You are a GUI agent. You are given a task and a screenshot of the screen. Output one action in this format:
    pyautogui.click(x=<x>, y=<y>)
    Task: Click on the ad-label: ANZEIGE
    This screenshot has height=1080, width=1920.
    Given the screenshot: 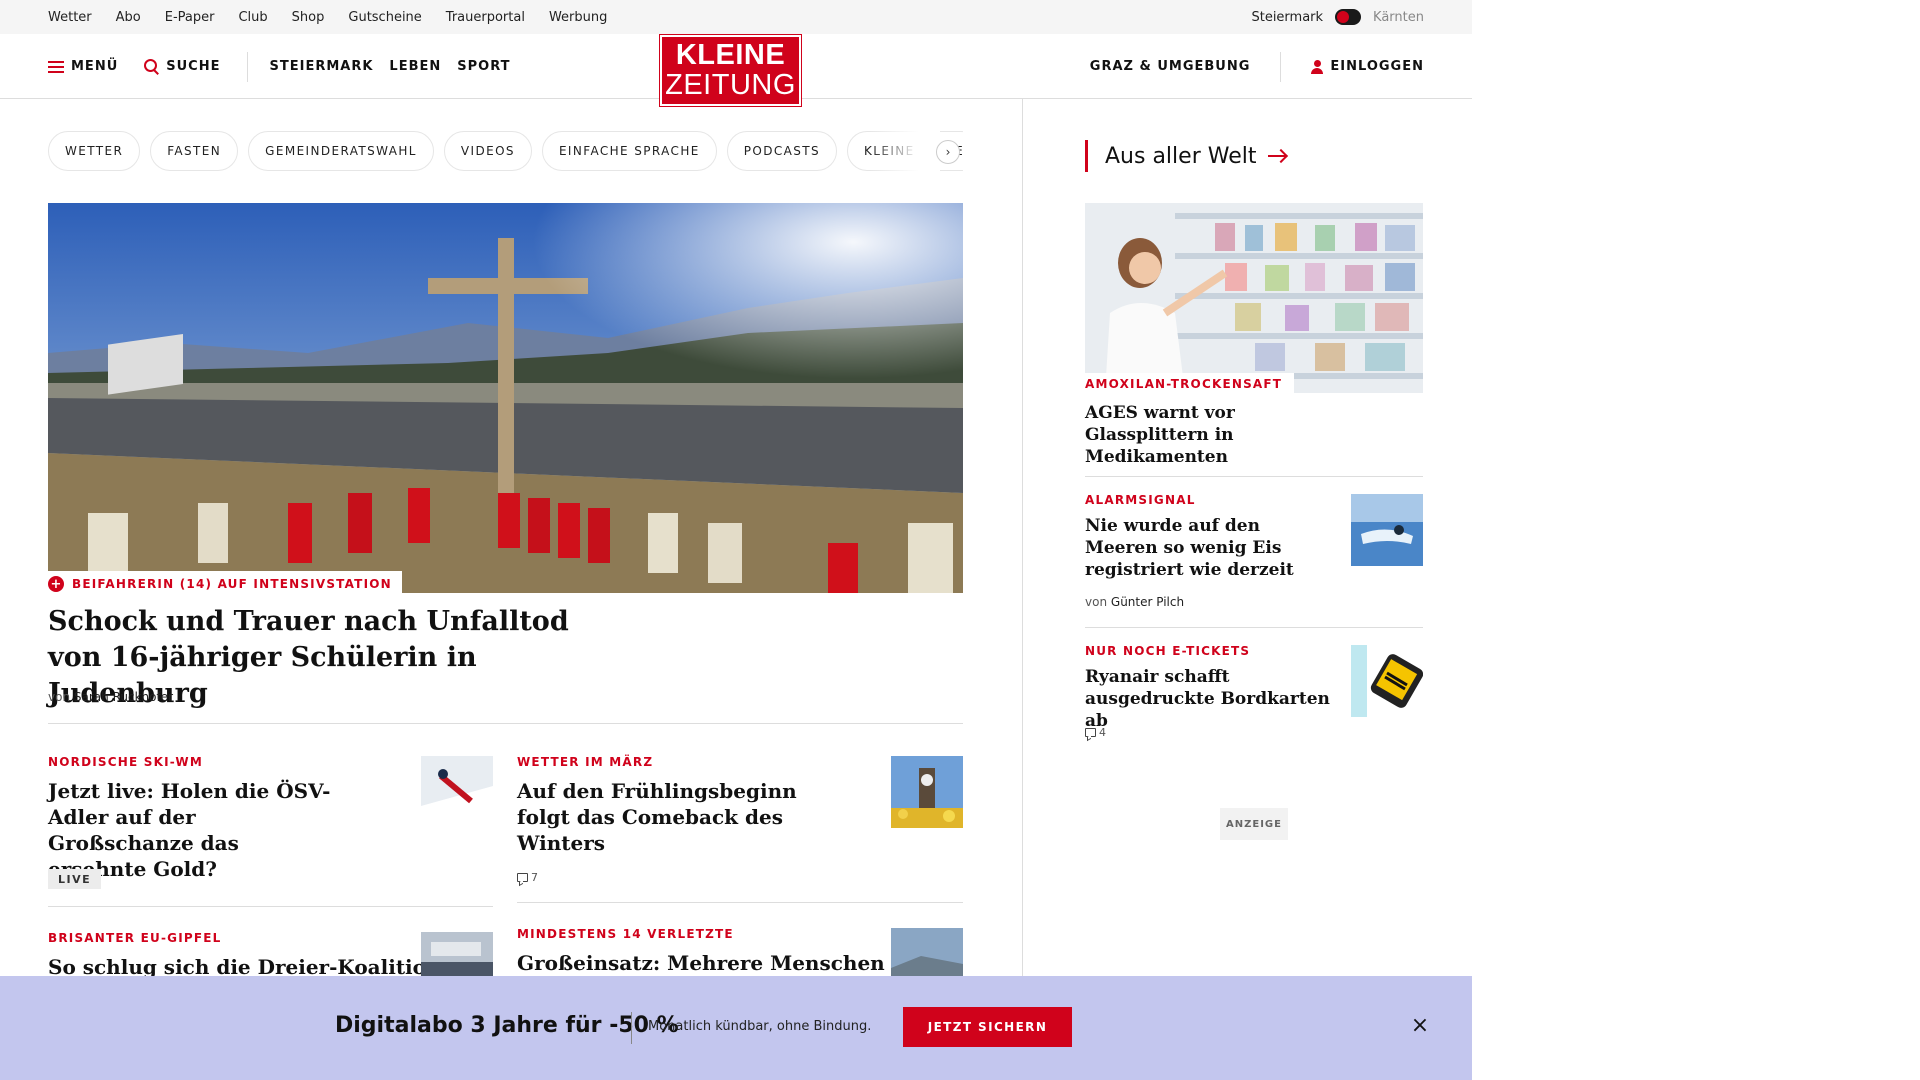 What is the action you would take?
    pyautogui.click(x=1254, y=824)
    